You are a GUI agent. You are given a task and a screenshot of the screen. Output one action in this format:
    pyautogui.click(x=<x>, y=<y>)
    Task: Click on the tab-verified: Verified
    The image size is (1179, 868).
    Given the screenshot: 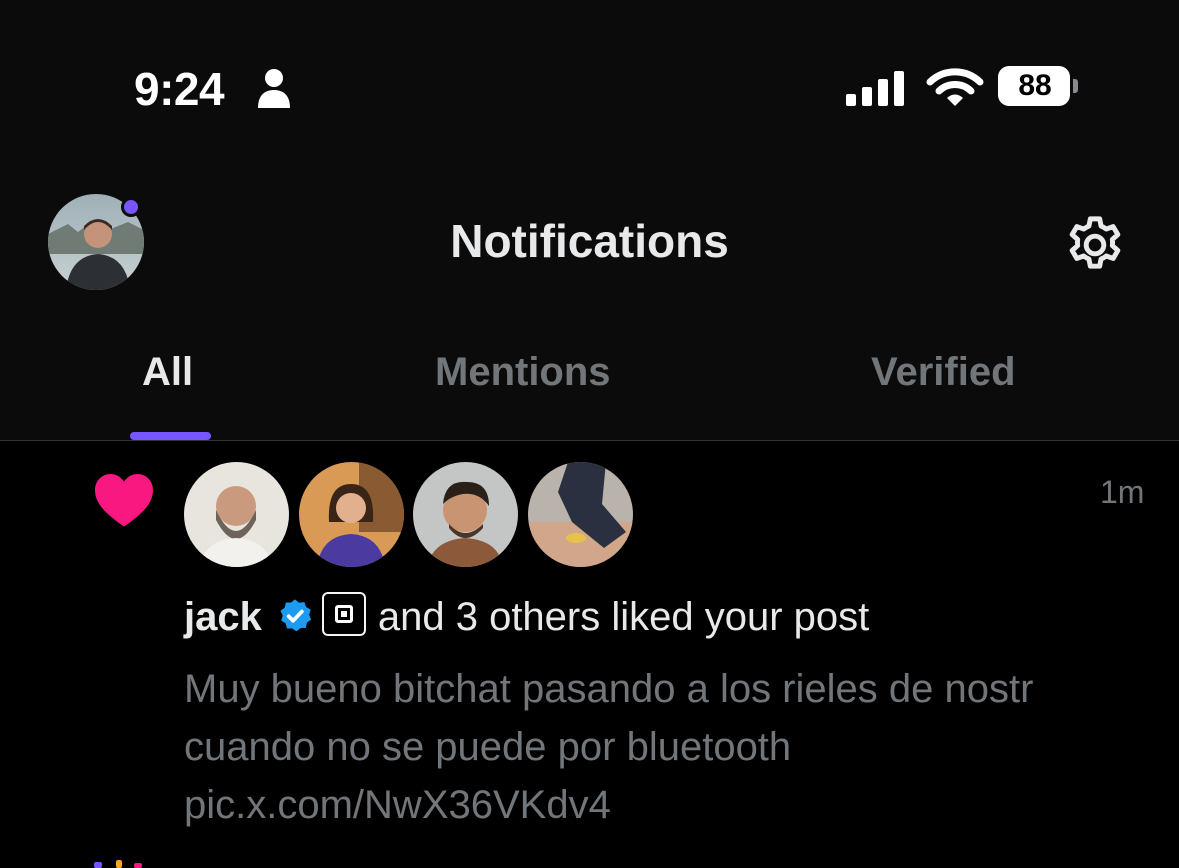 What is the action you would take?
    pyautogui.click(x=943, y=372)
    